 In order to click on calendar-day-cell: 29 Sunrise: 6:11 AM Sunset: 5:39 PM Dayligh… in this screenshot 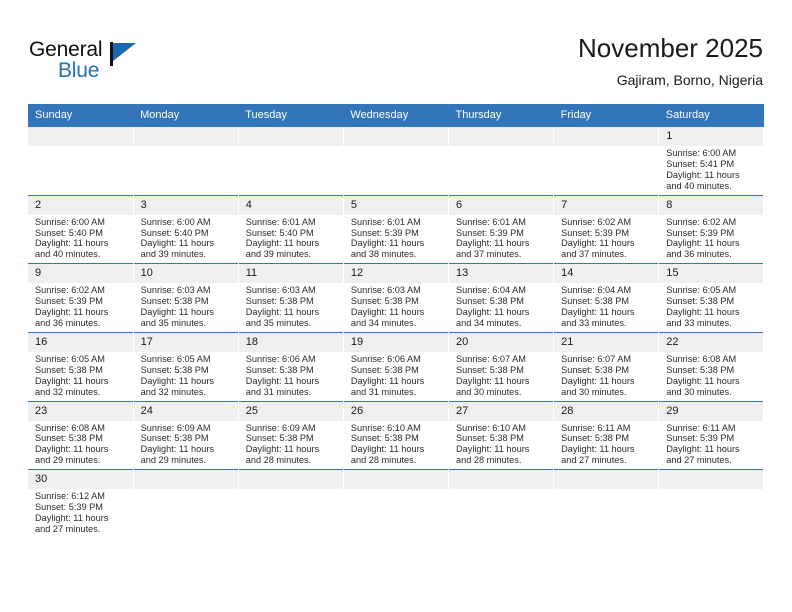, I will do `click(711, 435)`.